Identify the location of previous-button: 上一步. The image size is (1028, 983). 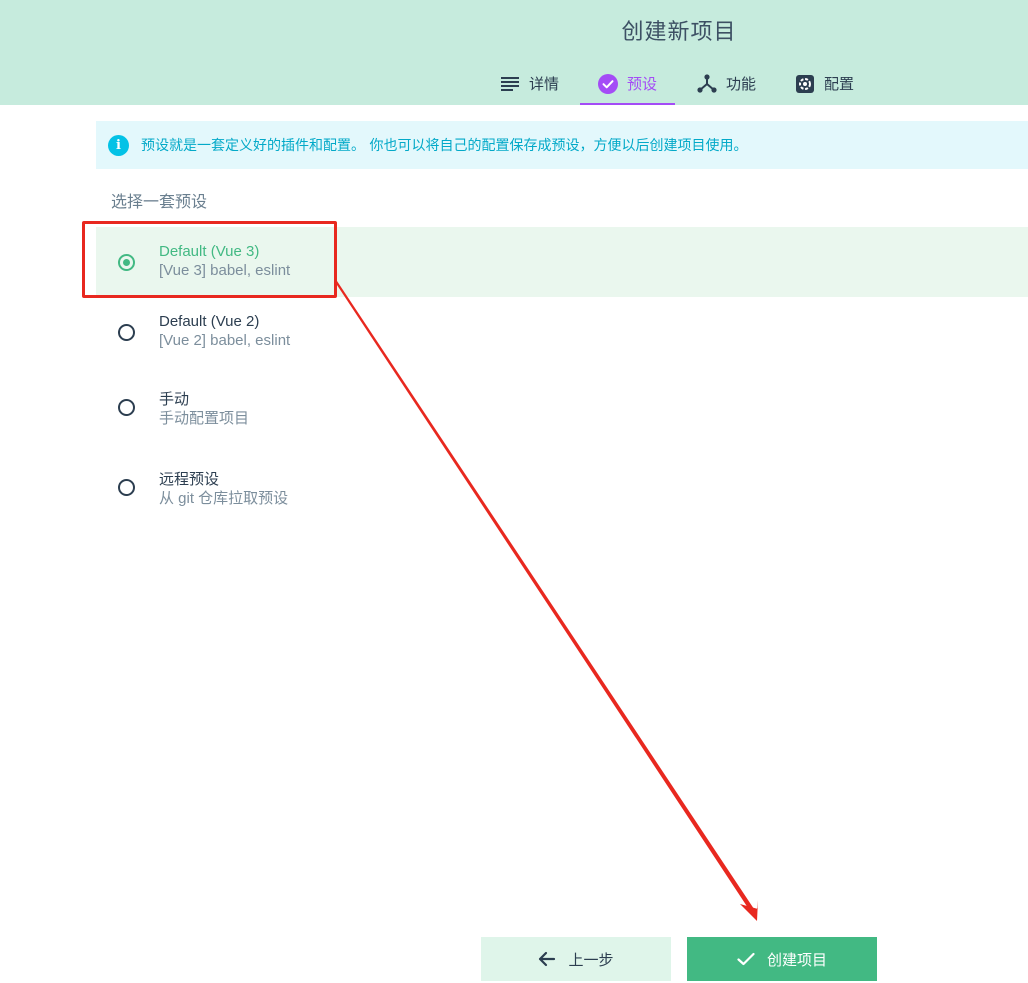
(576, 959).